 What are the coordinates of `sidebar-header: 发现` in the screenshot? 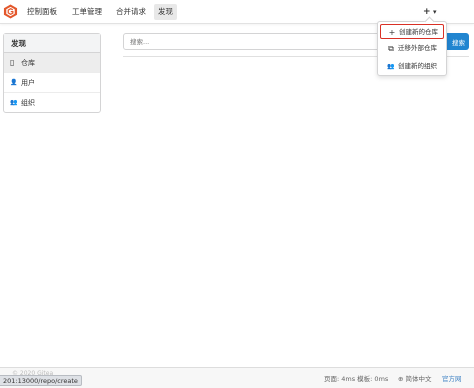 It's located at (52, 43).